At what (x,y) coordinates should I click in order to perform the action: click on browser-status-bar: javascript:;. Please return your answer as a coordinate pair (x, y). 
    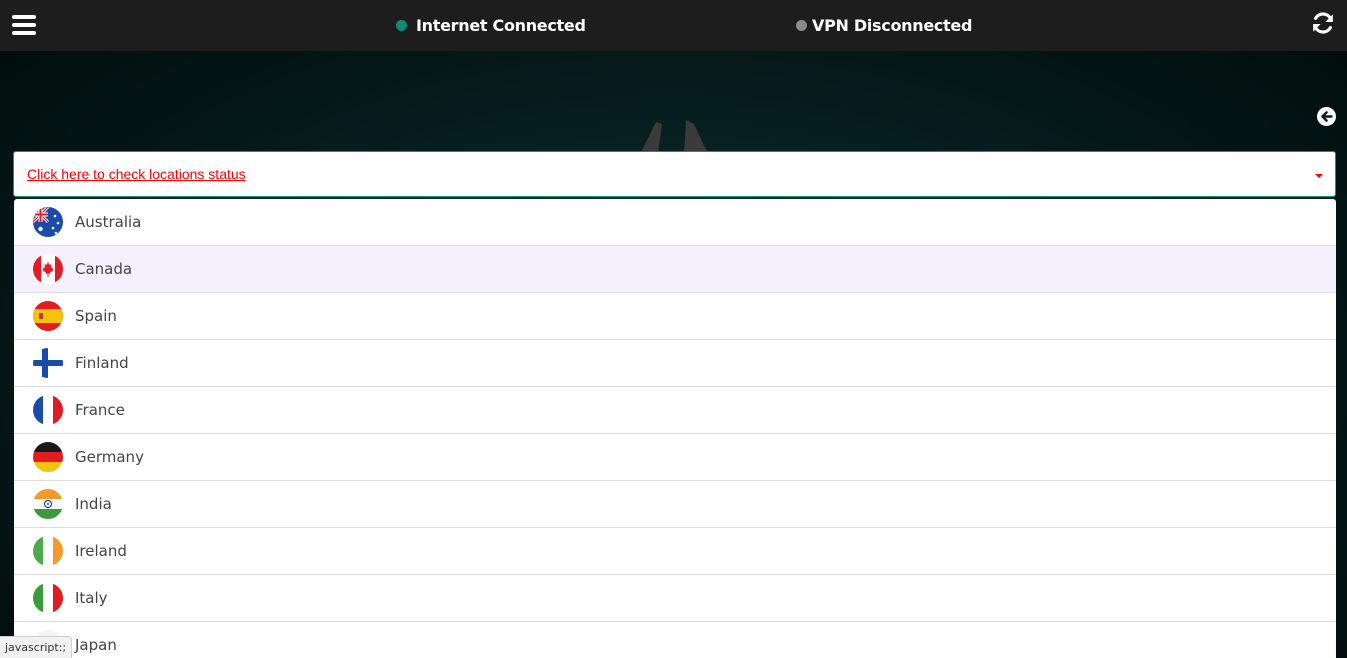
    Looking at the image, I should click on (36, 647).